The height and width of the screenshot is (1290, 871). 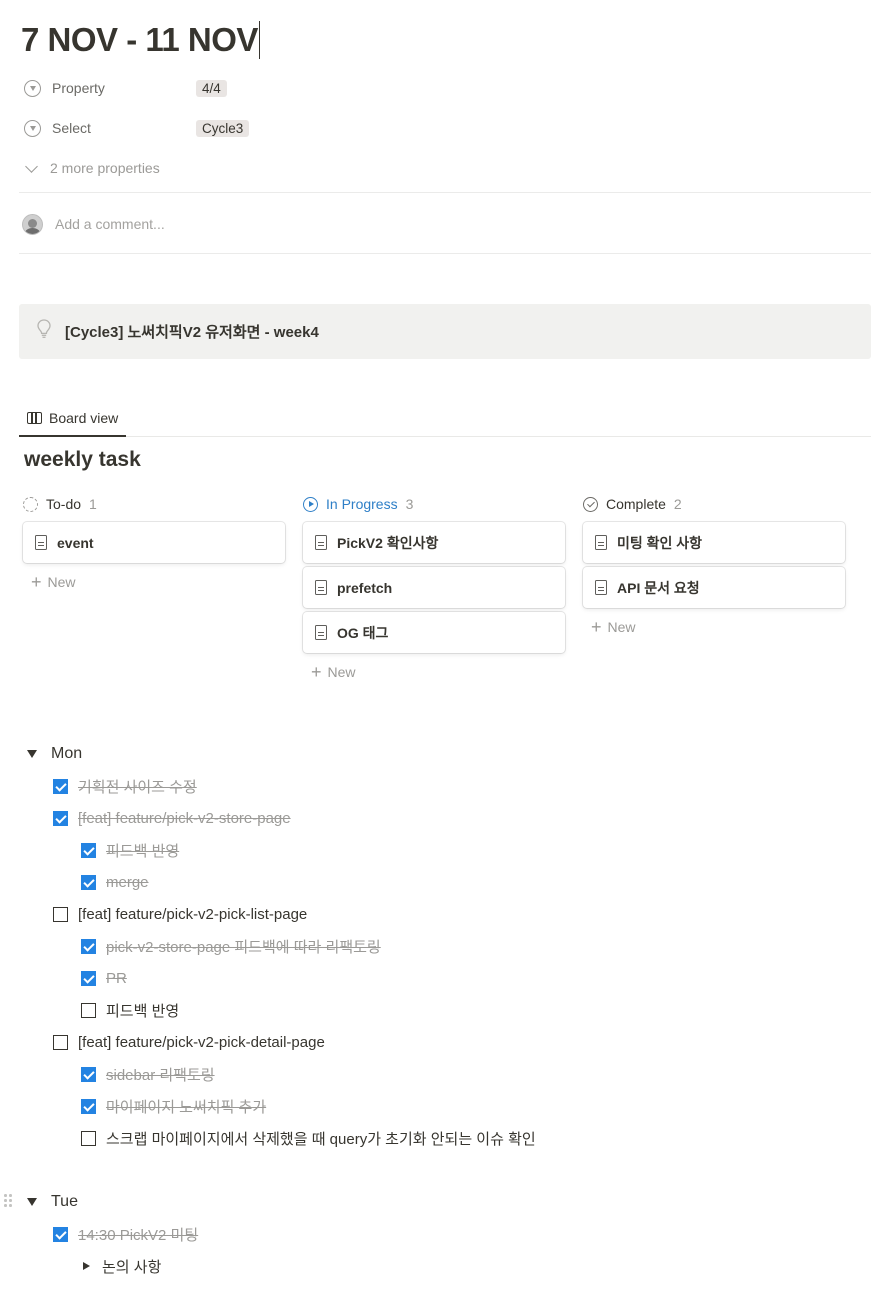 I want to click on toggle-discussion: 논의 사항, so click(x=122, y=1266).